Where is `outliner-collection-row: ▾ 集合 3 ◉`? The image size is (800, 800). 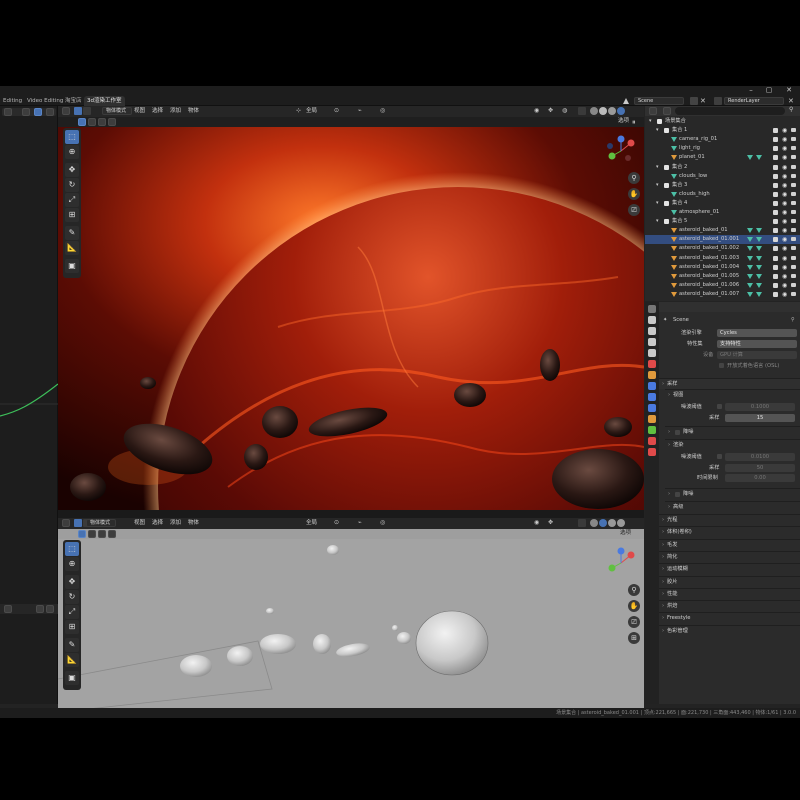 outliner-collection-row: ▾ 集合 3 ◉ is located at coordinates (722, 185).